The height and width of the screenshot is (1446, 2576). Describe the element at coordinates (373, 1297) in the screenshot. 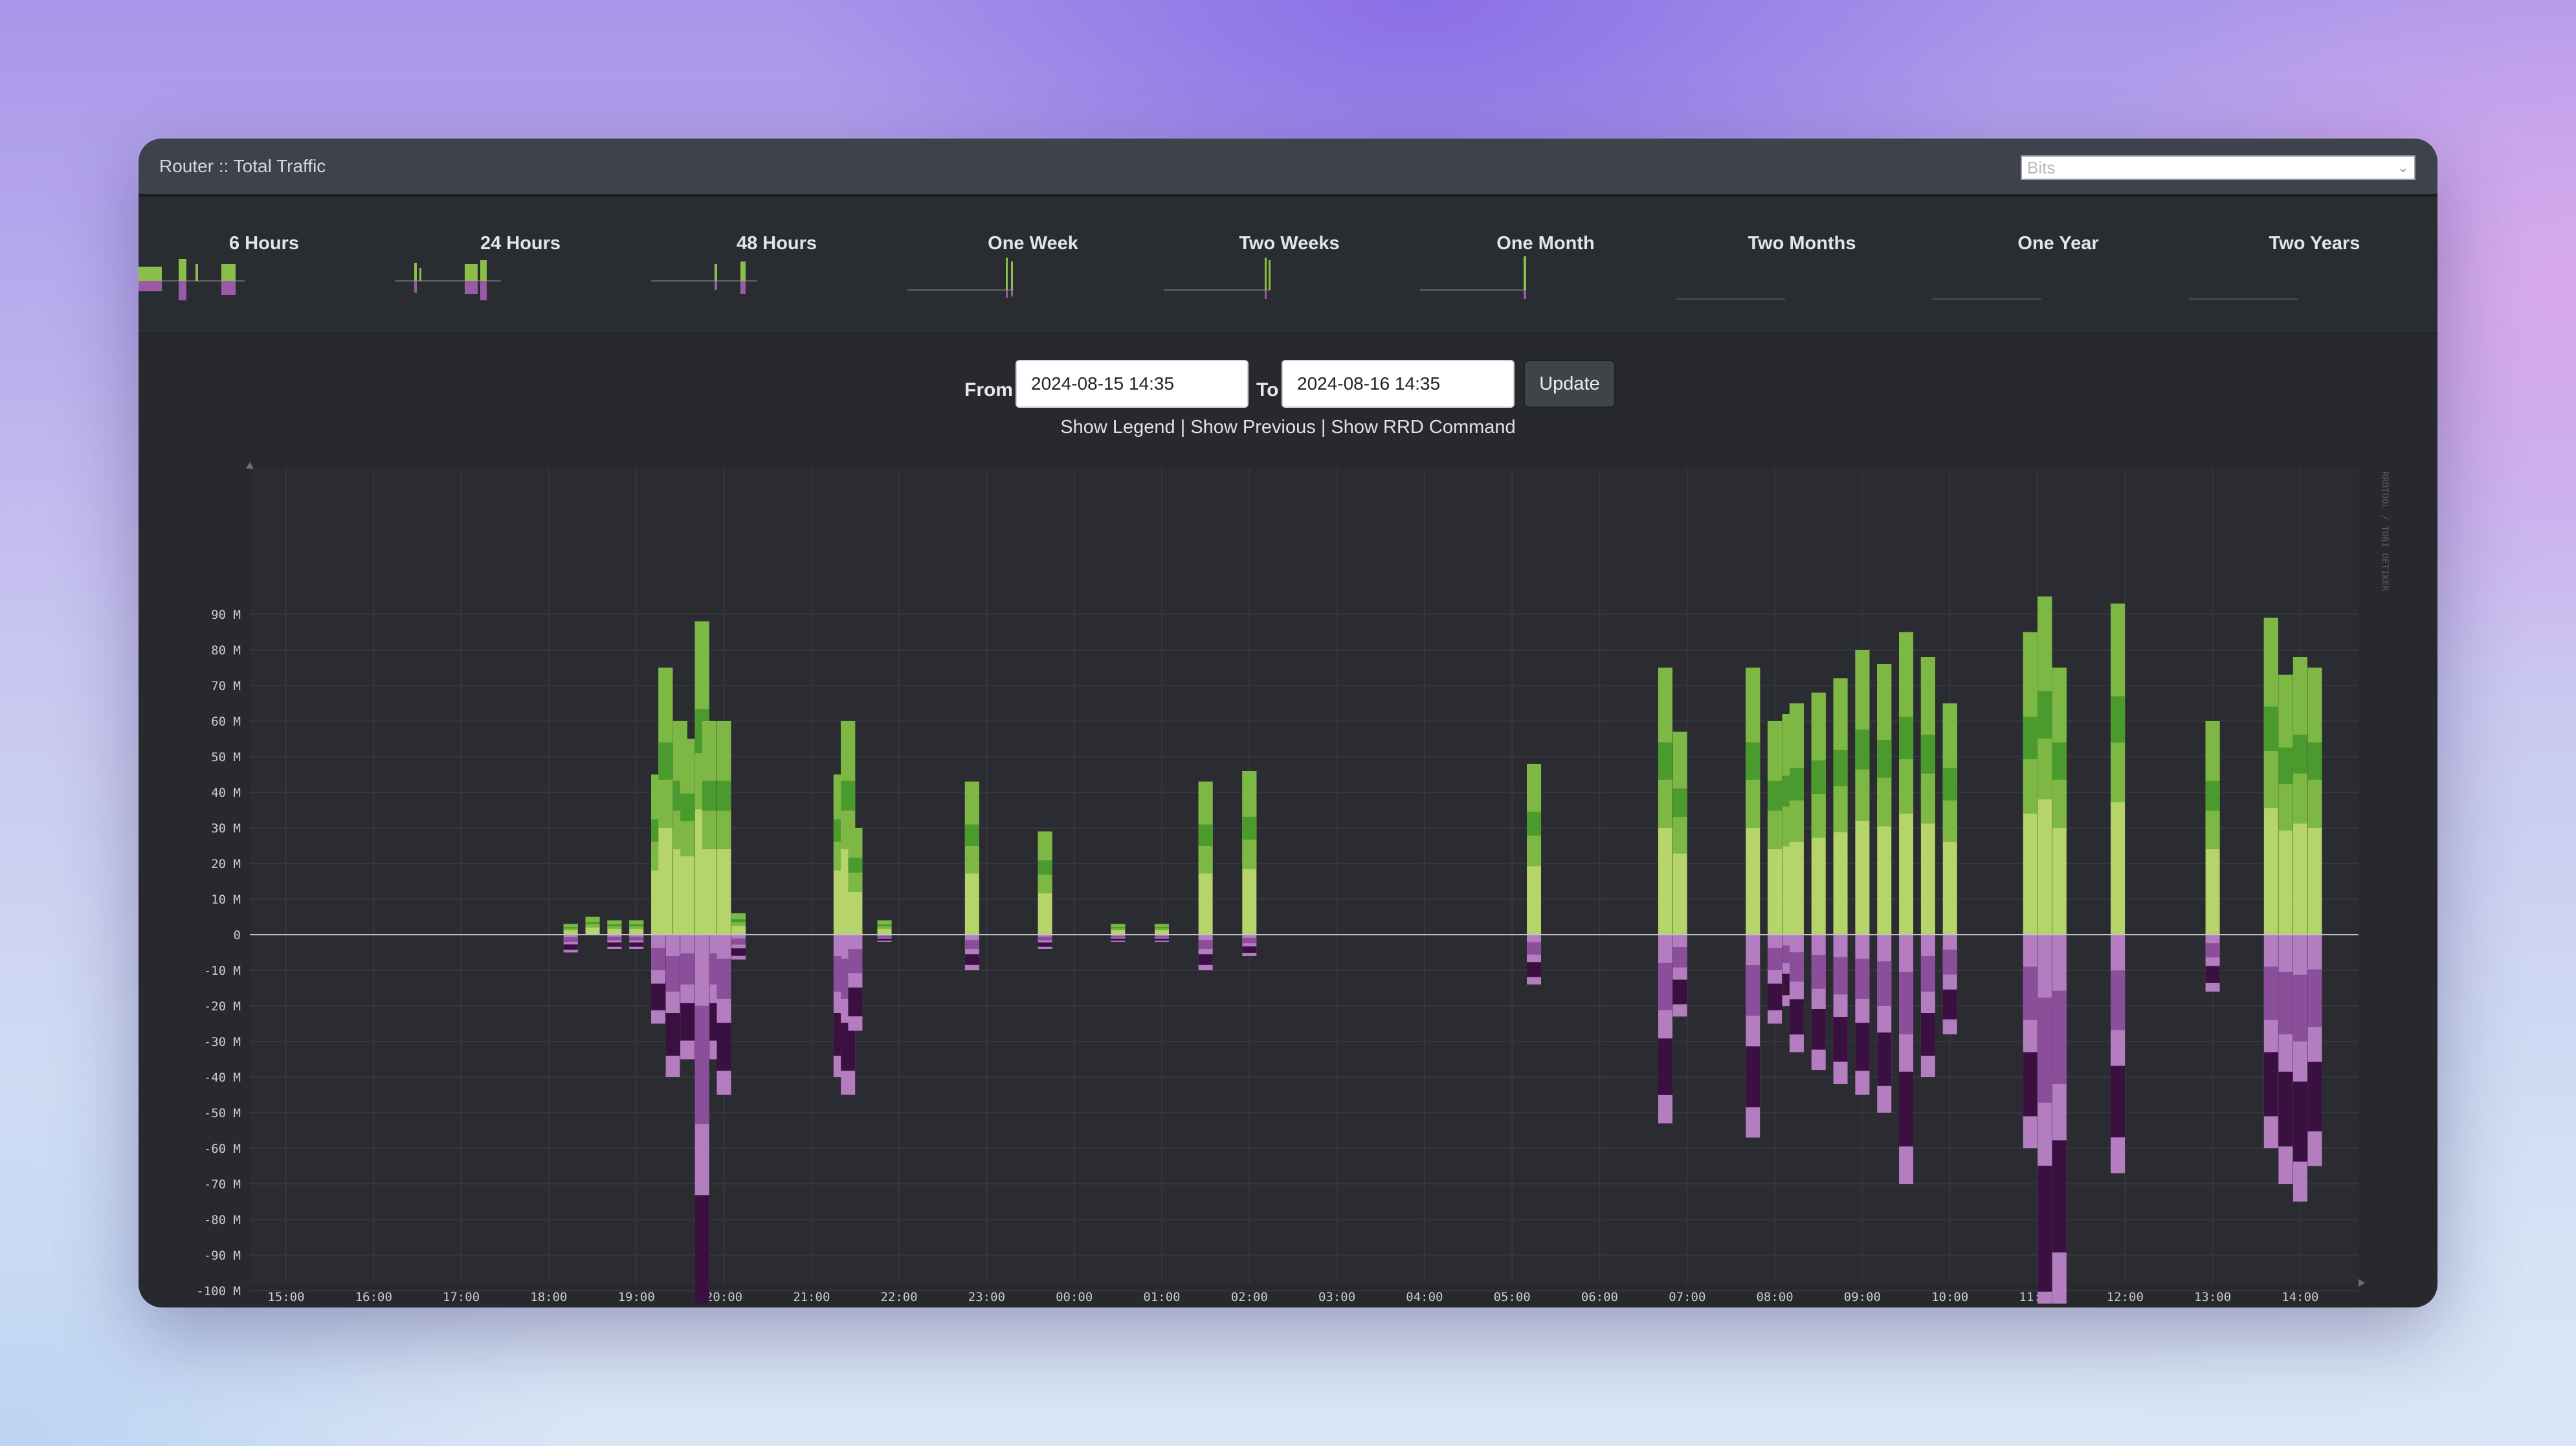

I see `x-tick-label: 16:00` at that location.